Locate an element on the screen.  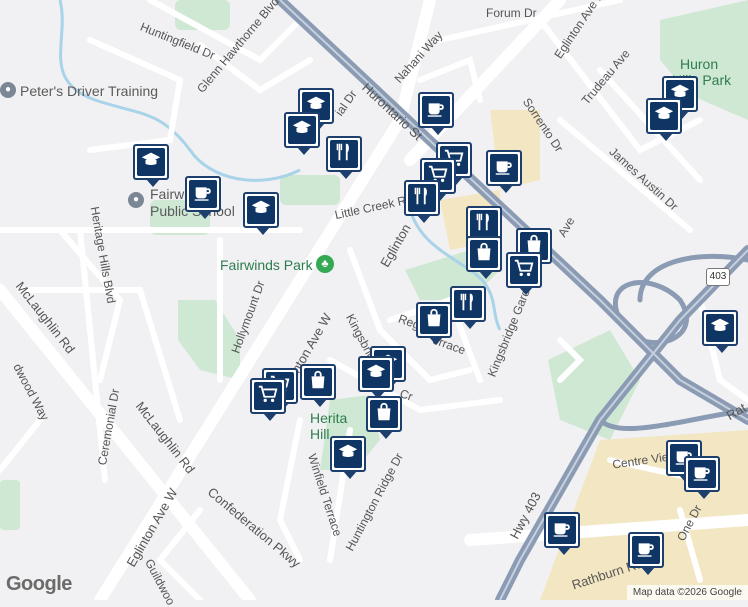
place-label-heritage-hills-2: Hill is located at coordinates (319, 434).